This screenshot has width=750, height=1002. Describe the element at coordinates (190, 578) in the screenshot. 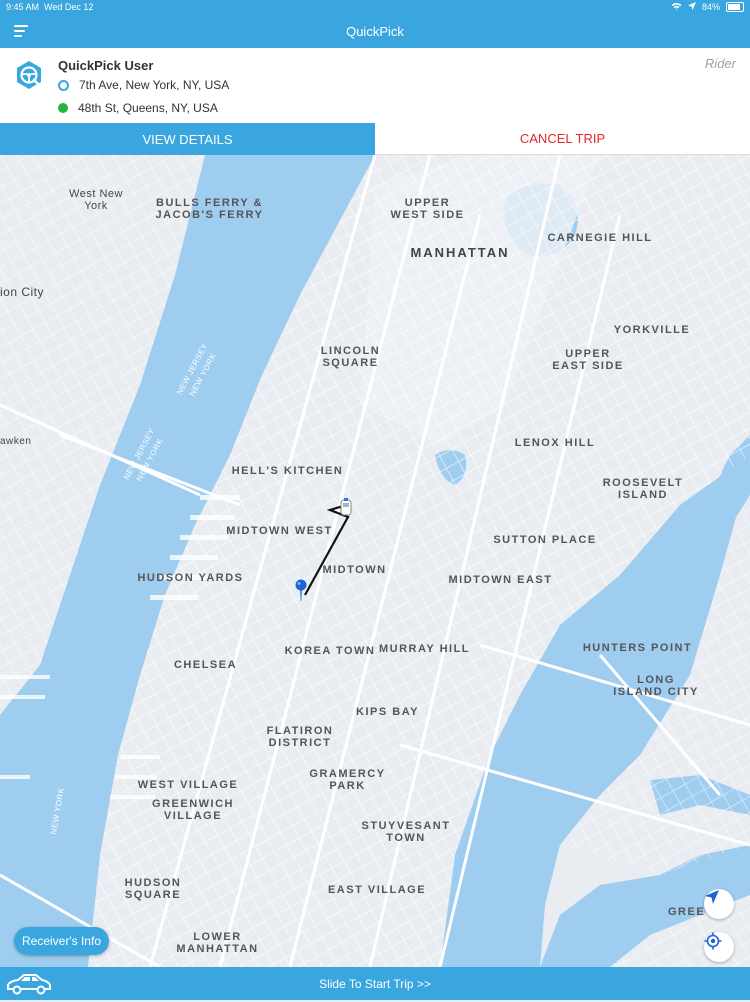

I see `map-label-hudson-yards: HUDSON YARDS` at that location.